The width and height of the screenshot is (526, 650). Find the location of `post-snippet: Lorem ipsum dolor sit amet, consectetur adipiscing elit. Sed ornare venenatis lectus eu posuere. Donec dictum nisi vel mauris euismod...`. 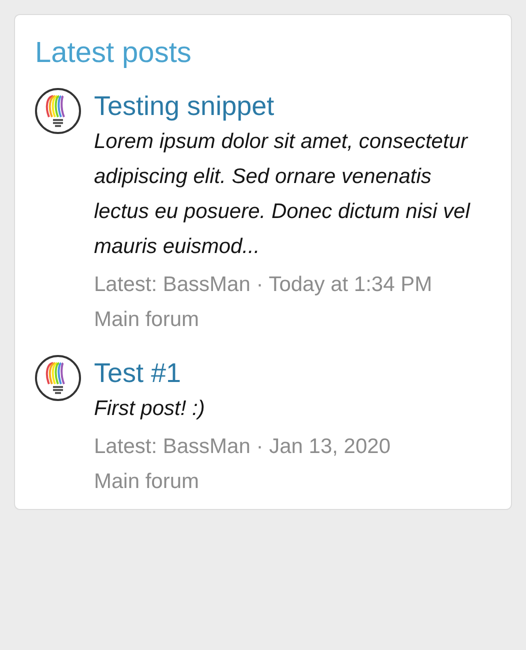

post-snippet: Lorem ipsum dolor sit amet, consectetur adipiscing elit. Sed ornare venenatis lectus eu posuere. Donec dictum nisi vel mauris euismod... is located at coordinates (283, 194).